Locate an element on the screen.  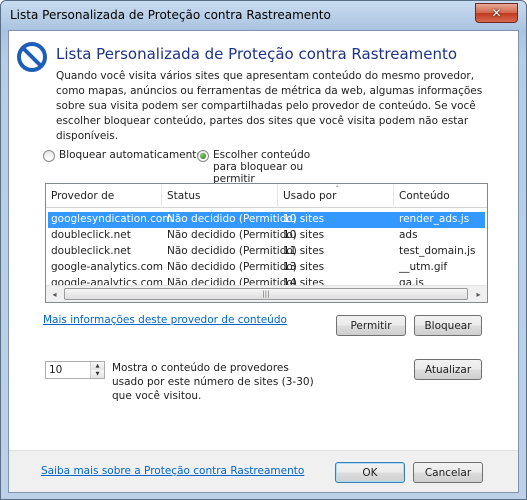
scroll-left-icon: ◂ is located at coordinates (54, 294).